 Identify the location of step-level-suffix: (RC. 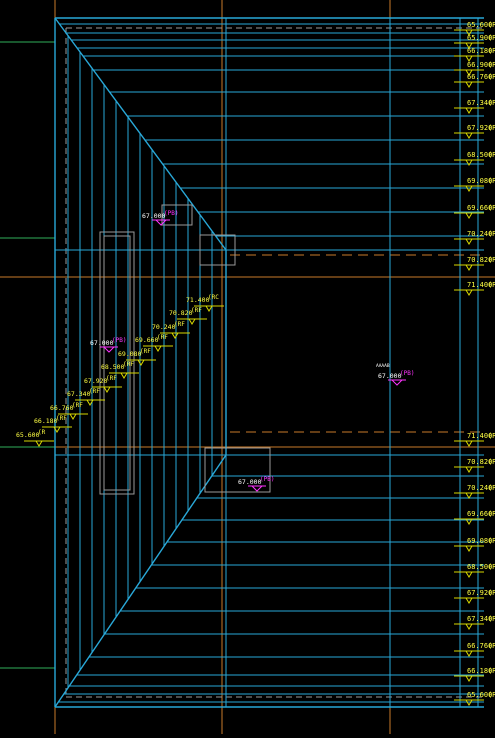
(213, 297).